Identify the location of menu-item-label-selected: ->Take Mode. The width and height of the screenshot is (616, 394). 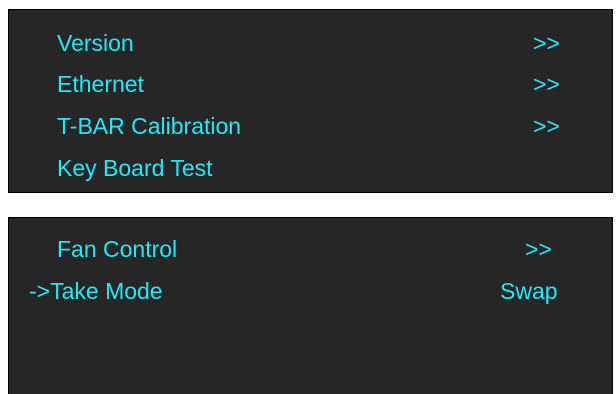
(96, 291).